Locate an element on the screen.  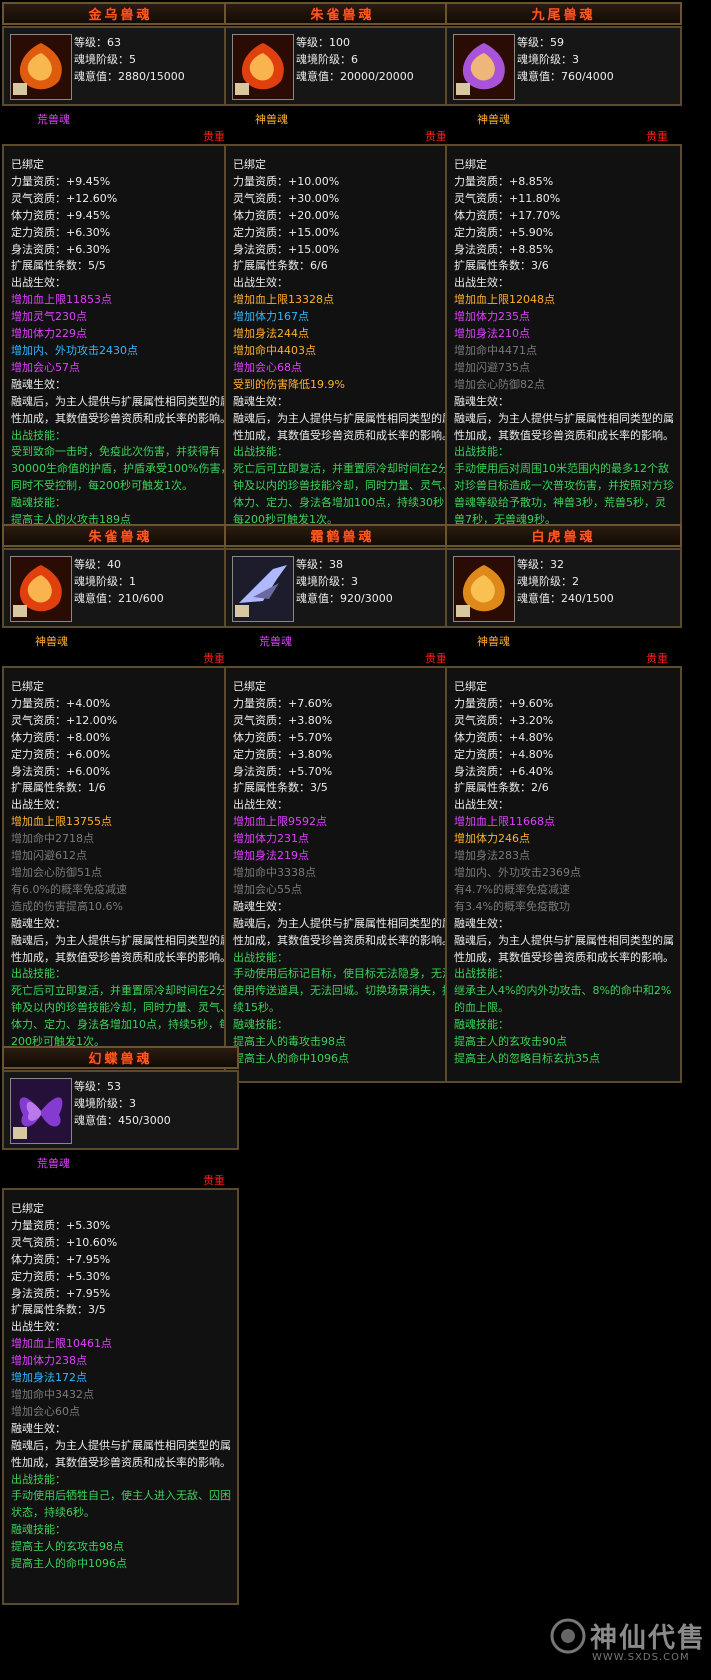
detail-line: 增加会心防御51点 is located at coordinates (56, 872).